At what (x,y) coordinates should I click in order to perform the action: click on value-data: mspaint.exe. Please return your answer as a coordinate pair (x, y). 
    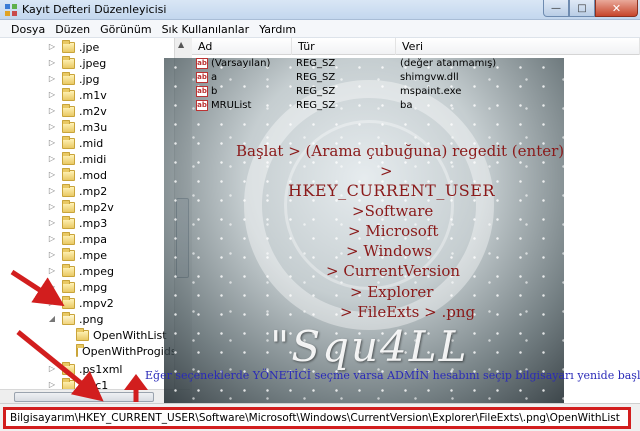
    Looking at the image, I should click on (431, 91).